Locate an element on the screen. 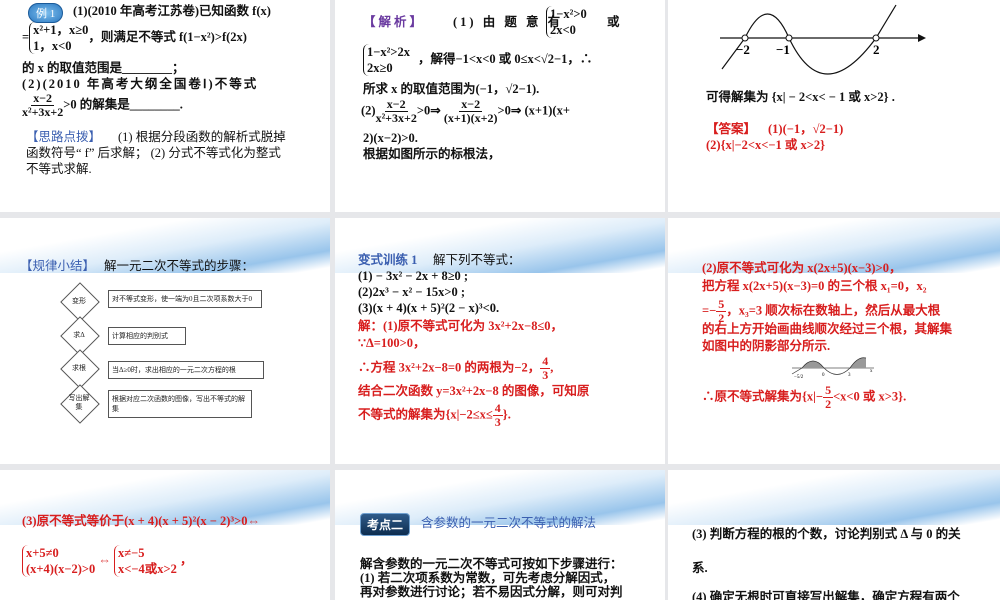 The height and width of the screenshot is (600, 1000). piecewise-def: = x²+1，x≥0 1，x<0 ，则满足不等式 f(1−x²)>f(2x) is located at coordinates (134, 38).